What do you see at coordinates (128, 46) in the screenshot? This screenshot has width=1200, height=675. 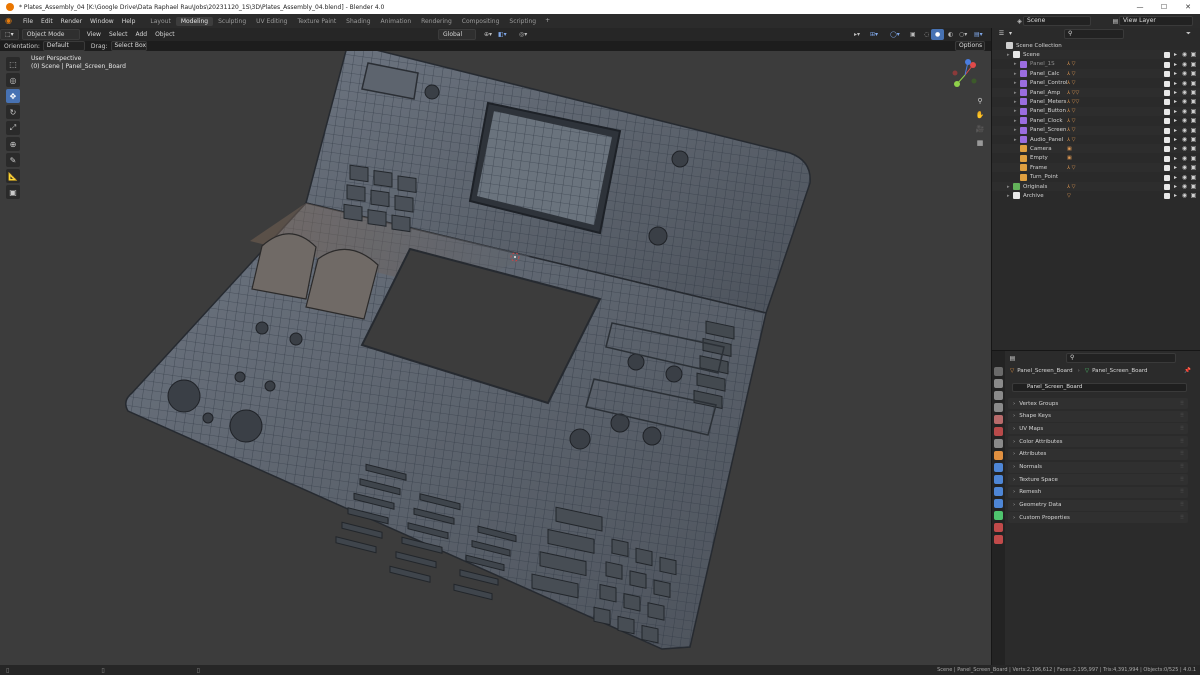 I see `drag-dropdown: Select Box` at bounding box center [128, 46].